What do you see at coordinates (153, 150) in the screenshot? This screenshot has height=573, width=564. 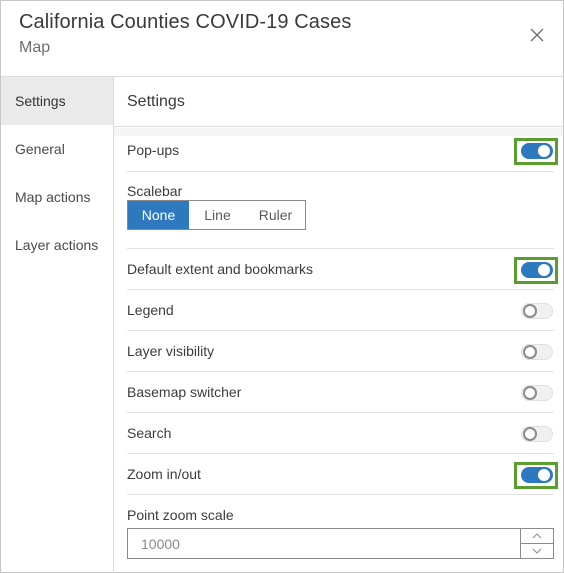 I see `popups-label: Pop-ups` at bounding box center [153, 150].